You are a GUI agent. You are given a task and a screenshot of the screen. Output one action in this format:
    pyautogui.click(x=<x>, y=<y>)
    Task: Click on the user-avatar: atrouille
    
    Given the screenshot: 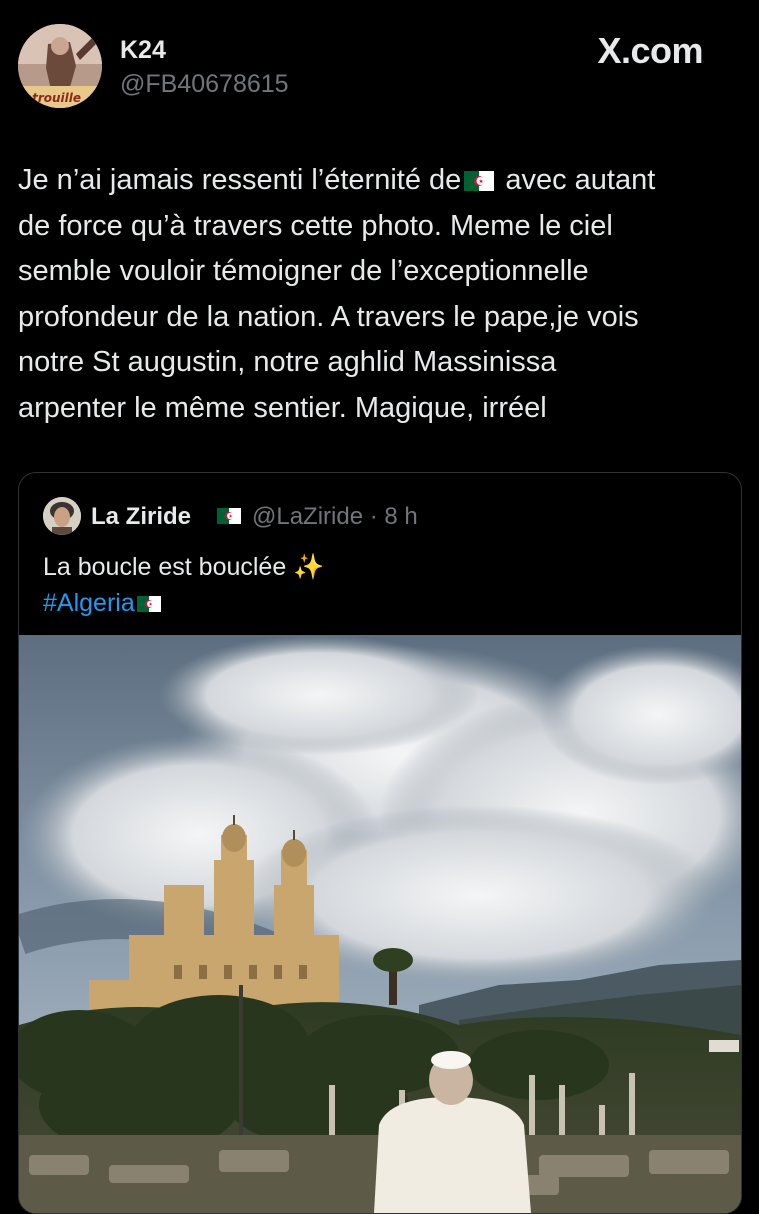 What is the action you would take?
    pyautogui.click(x=60, y=66)
    